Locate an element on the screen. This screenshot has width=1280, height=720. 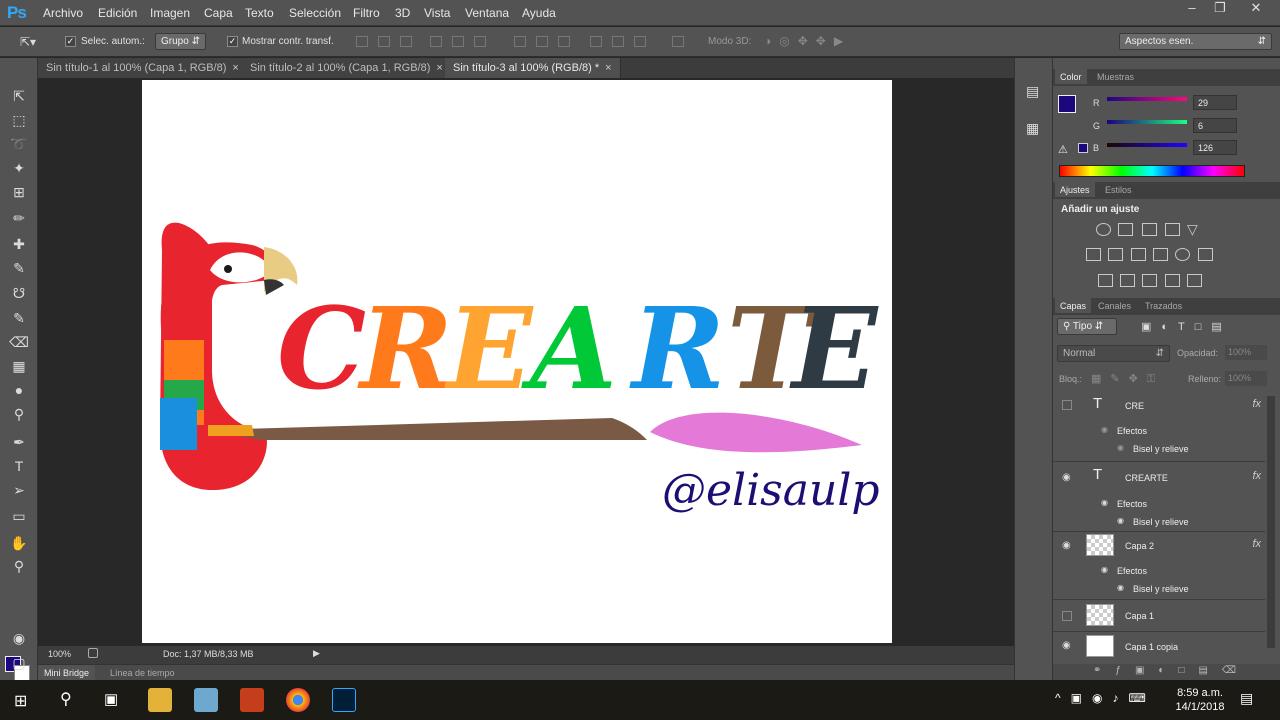
status-menu-arrow-icon: ▶ is located at coordinates (316, 653).